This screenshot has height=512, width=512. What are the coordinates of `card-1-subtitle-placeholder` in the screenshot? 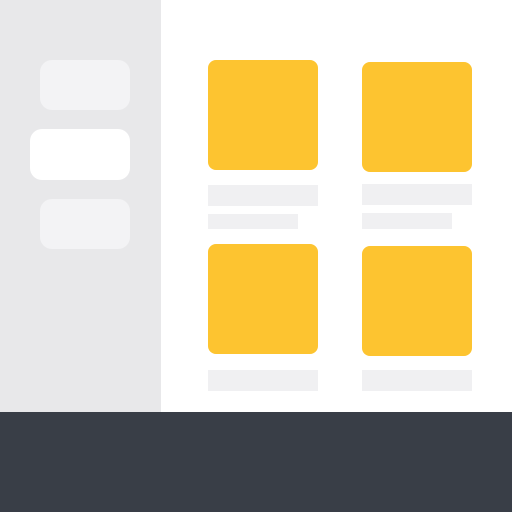 It's located at (253, 221).